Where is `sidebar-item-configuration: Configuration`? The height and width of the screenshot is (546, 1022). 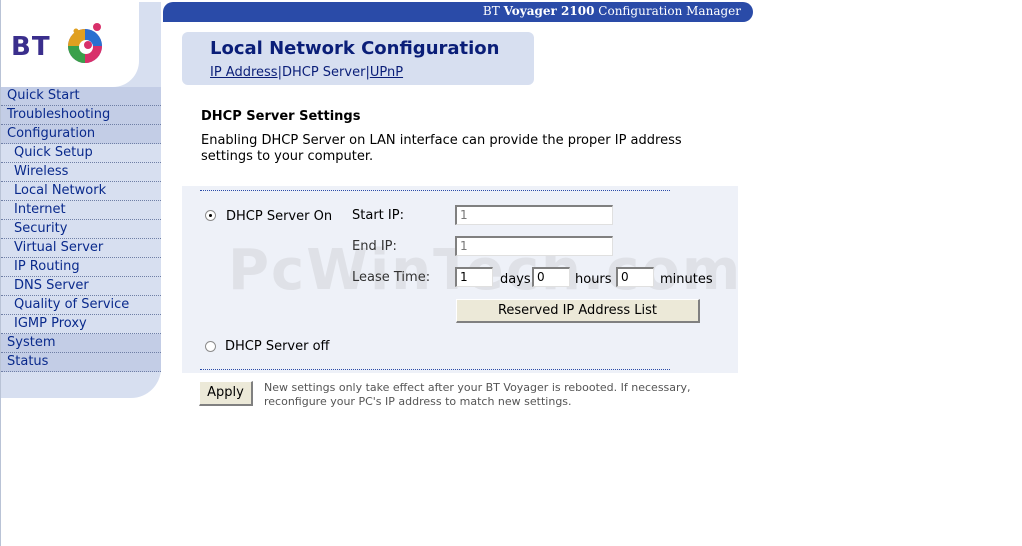 sidebar-item-configuration: Configuration is located at coordinates (81, 134).